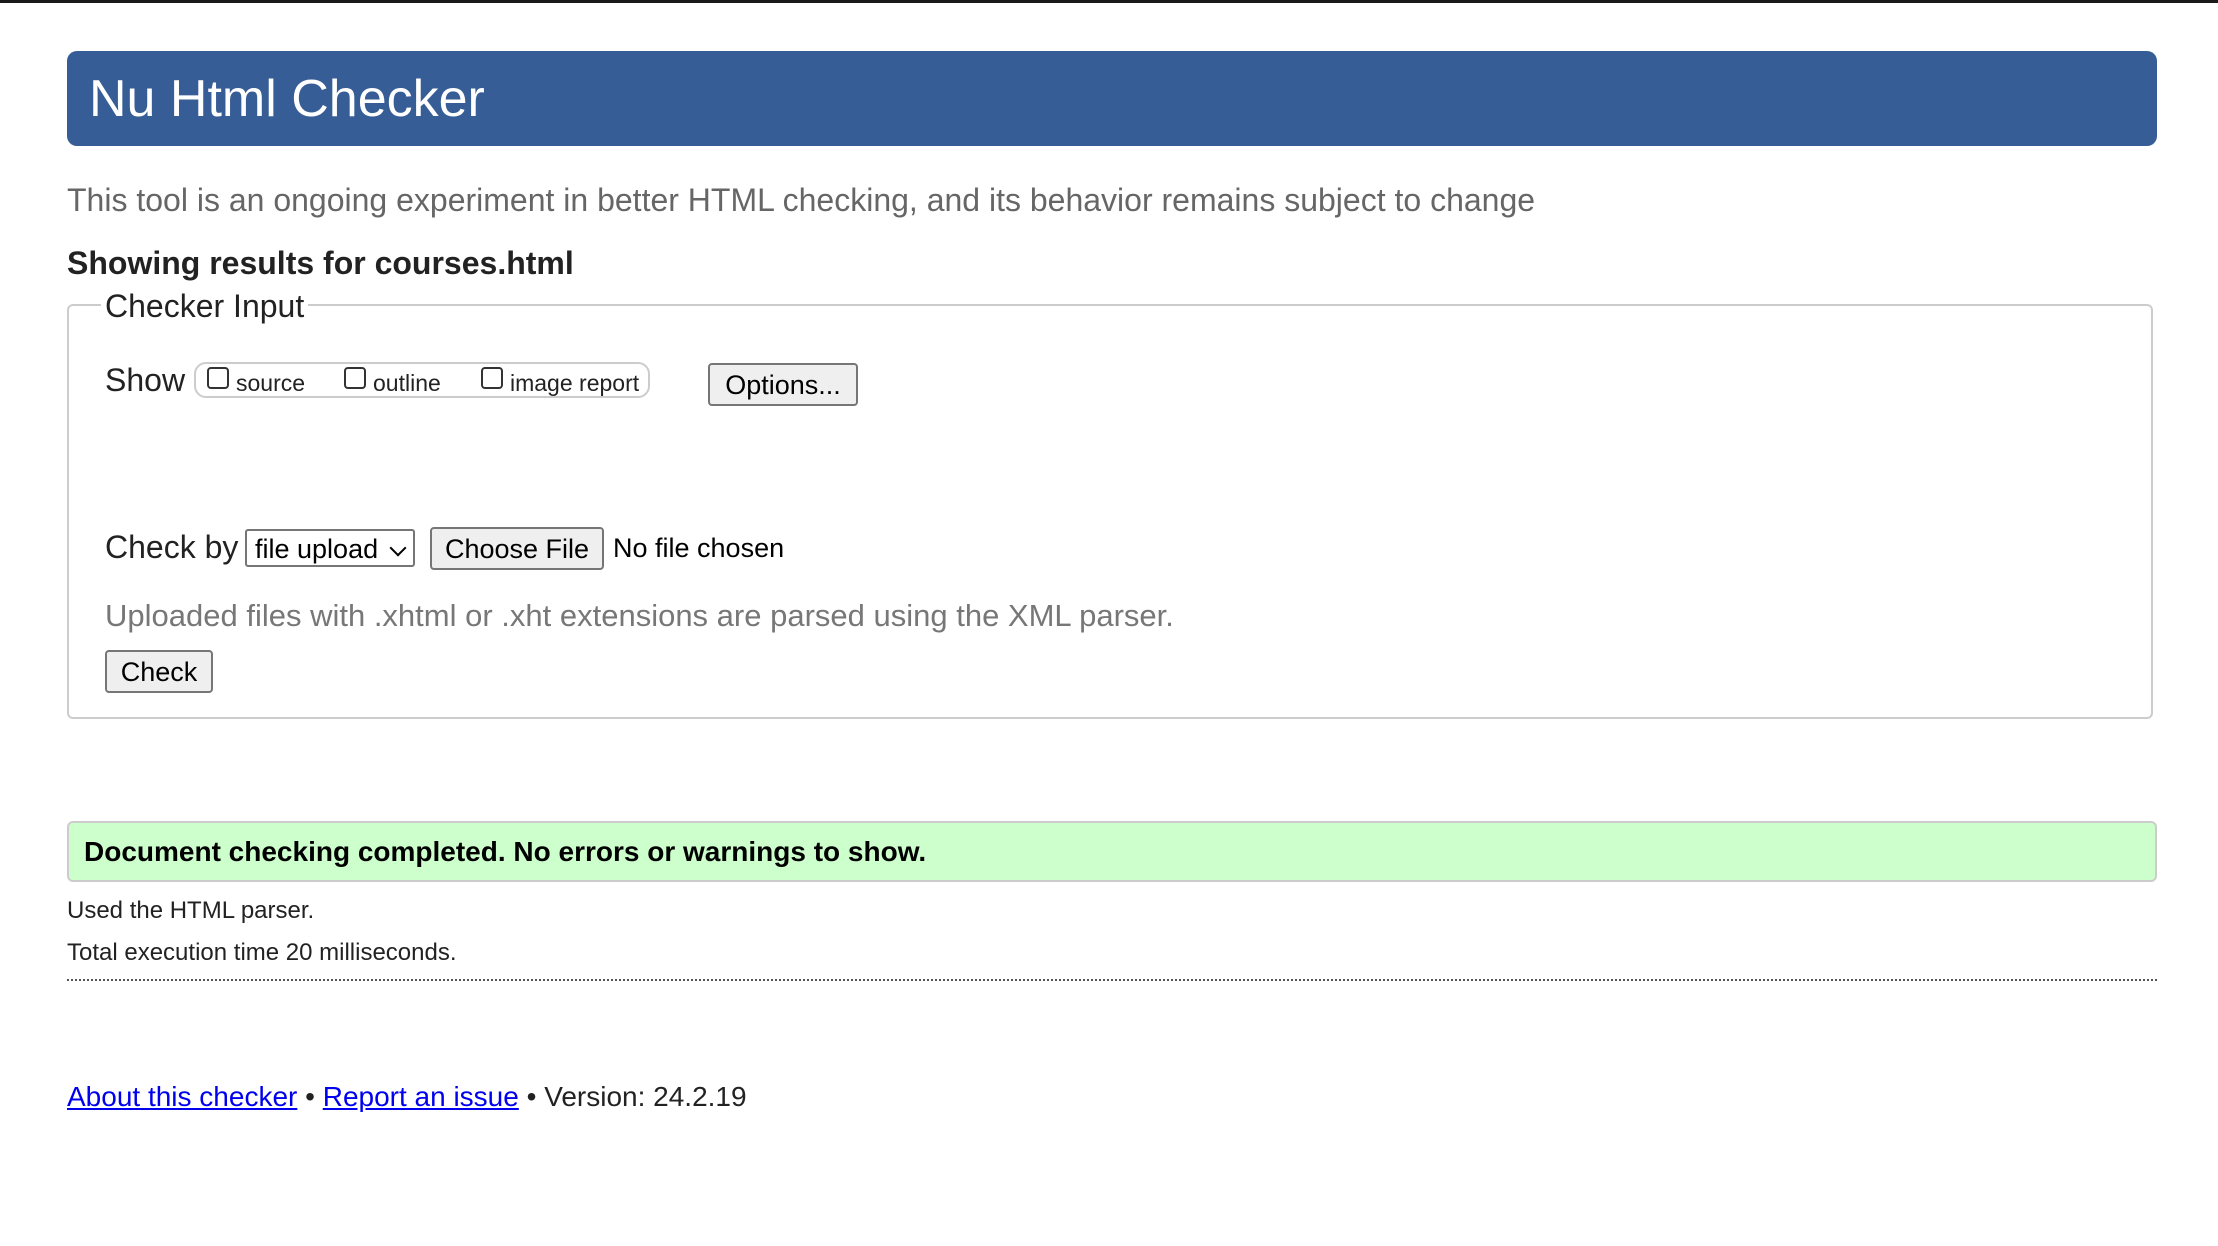 The width and height of the screenshot is (2218, 1246). Describe the element at coordinates (355, 378) in the screenshot. I see `outline-checkbox-box` at that location.